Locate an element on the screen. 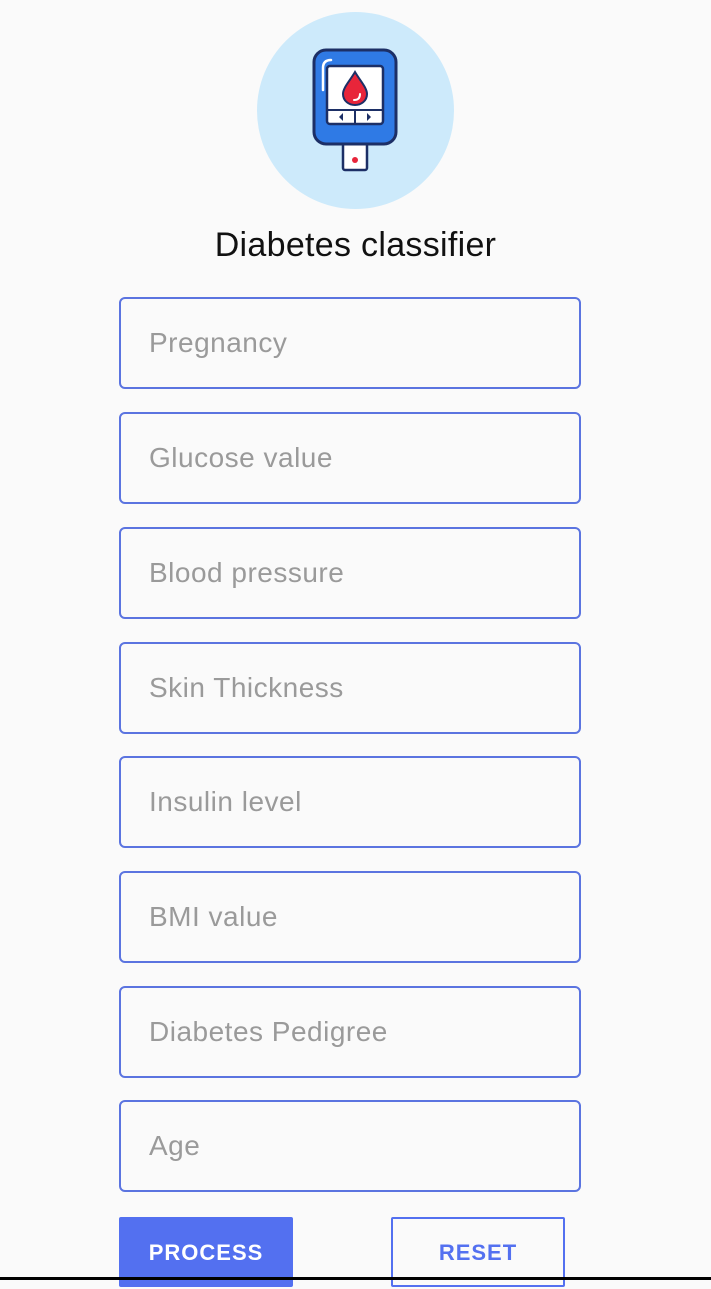  blood-pressure-field is located at coordinates (350, 573).